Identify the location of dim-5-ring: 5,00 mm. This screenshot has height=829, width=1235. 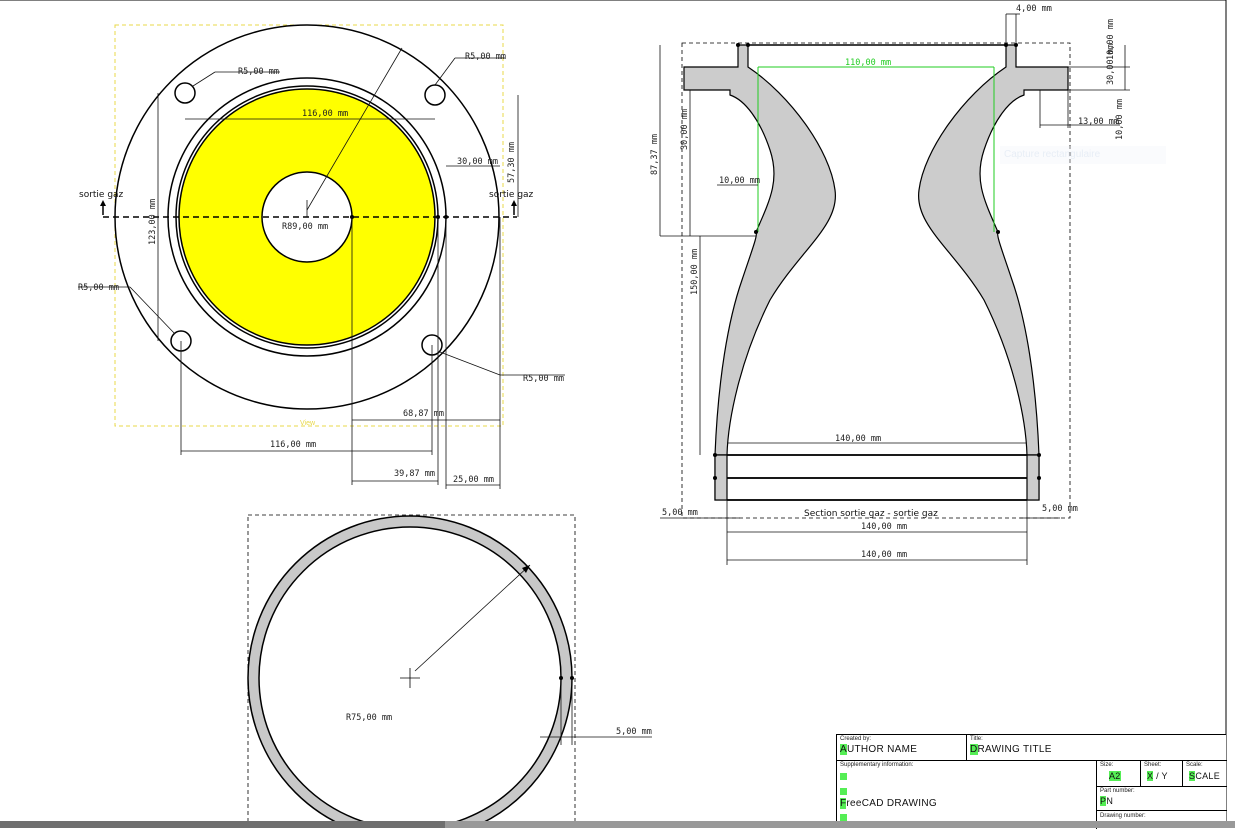
(634, 732).